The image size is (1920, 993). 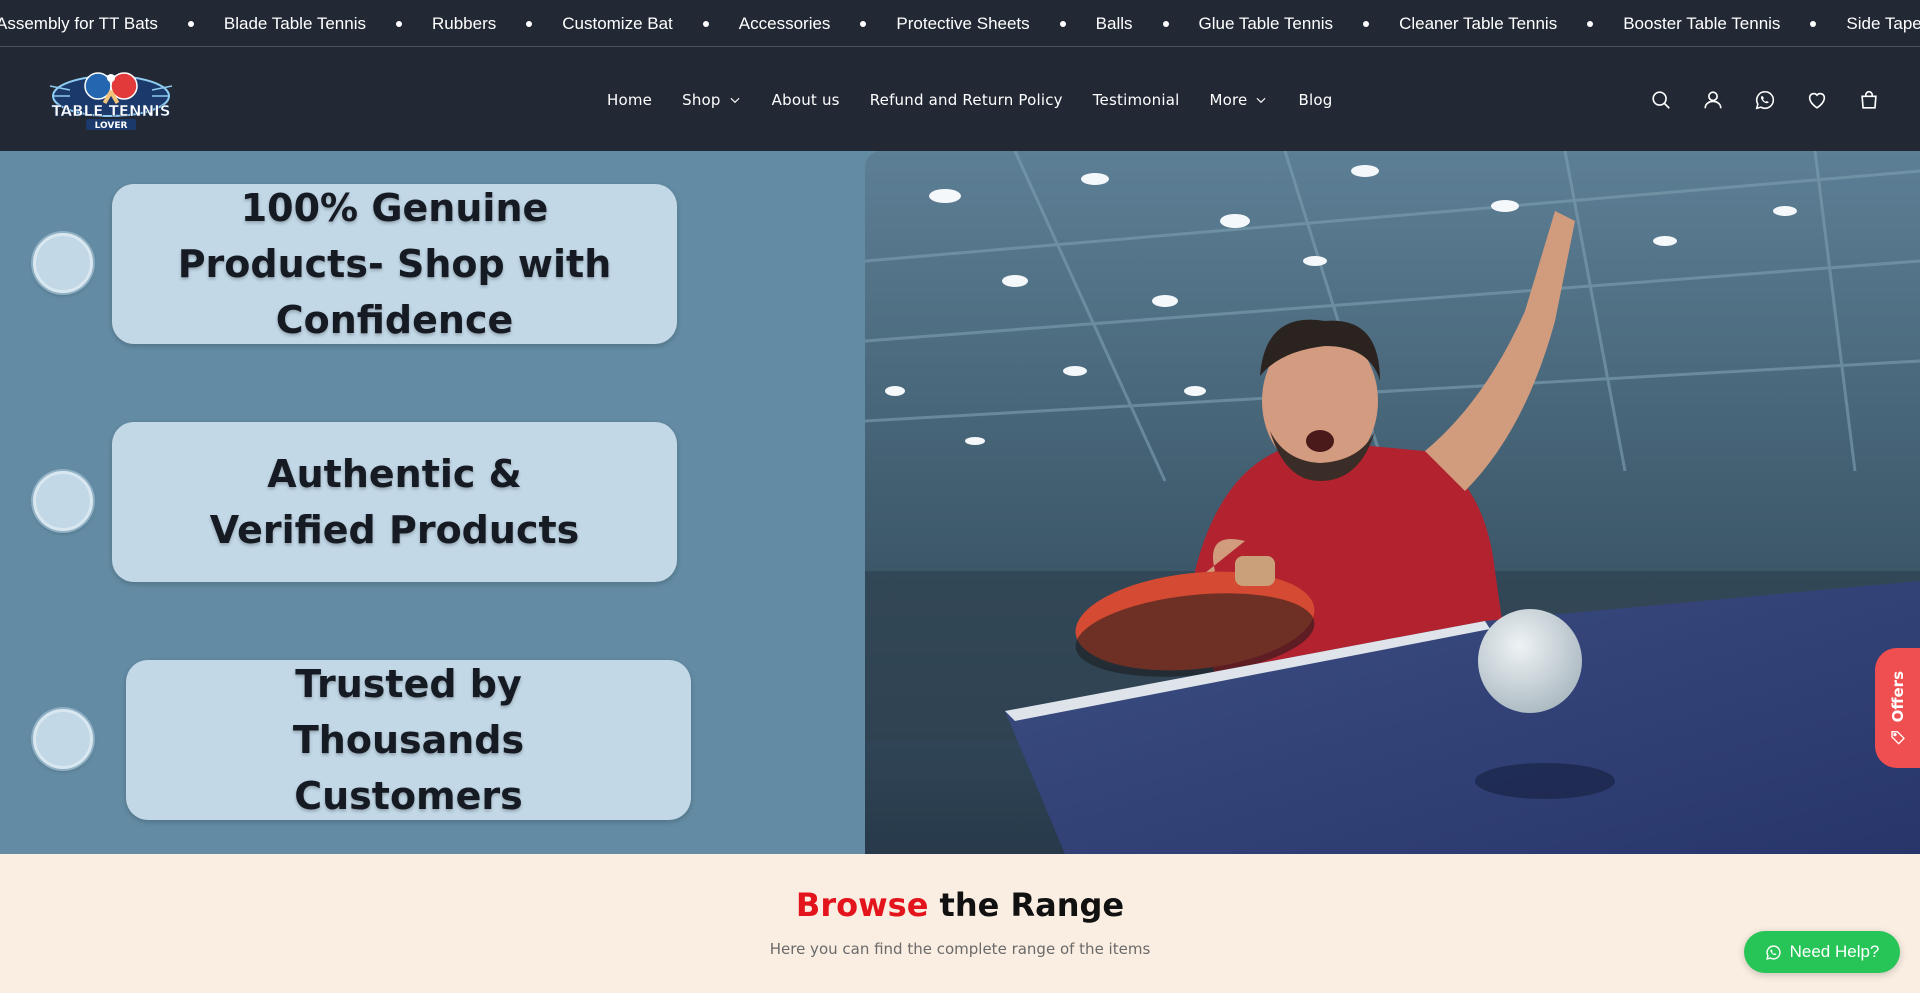 I want to click on nav-item-label: Blog, so click(x=1315, y=99).